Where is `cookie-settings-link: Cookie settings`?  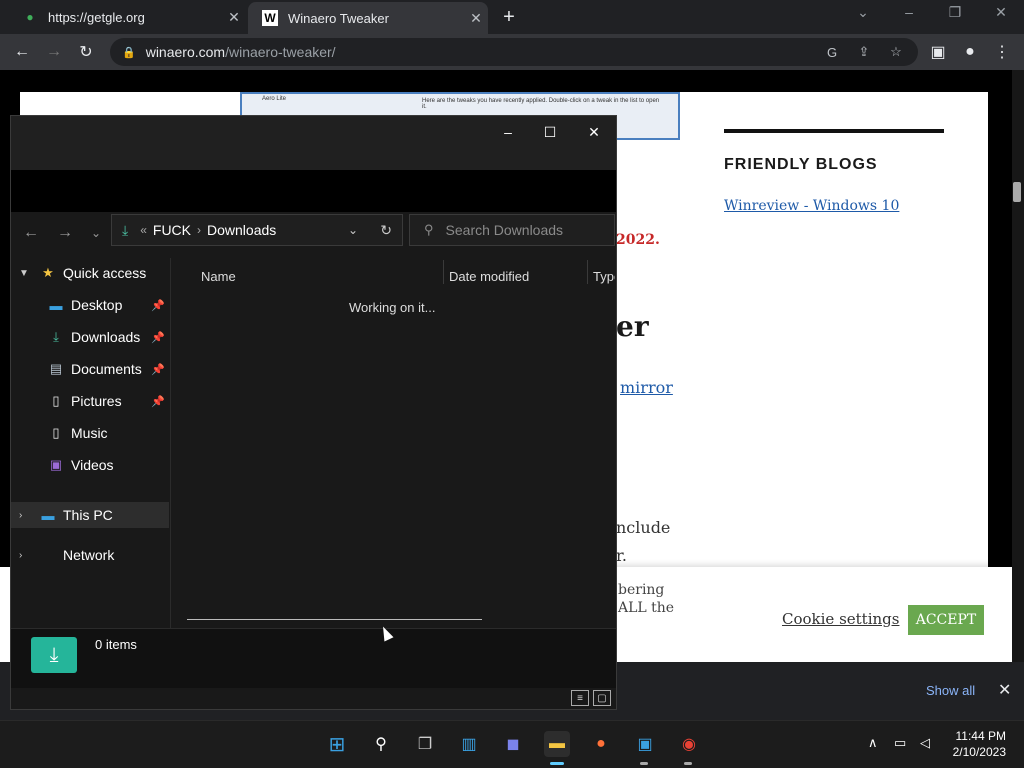
cookie-settings-link: Cookie settings is located at coordinates (840, 619).